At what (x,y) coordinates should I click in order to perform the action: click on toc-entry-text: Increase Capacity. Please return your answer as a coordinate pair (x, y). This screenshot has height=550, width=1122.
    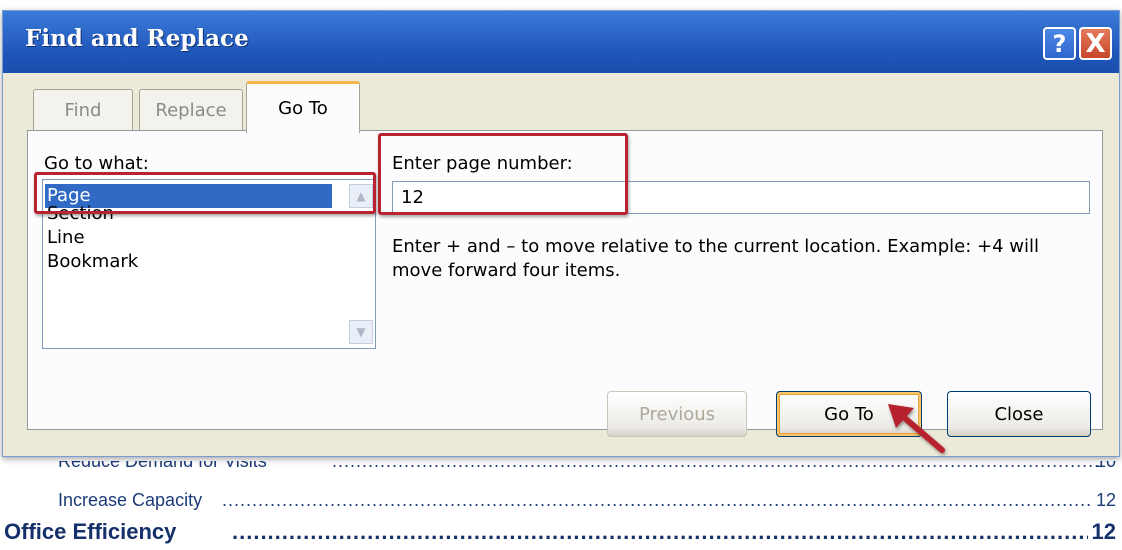
    Looking at the image, I should click on (130, 500).